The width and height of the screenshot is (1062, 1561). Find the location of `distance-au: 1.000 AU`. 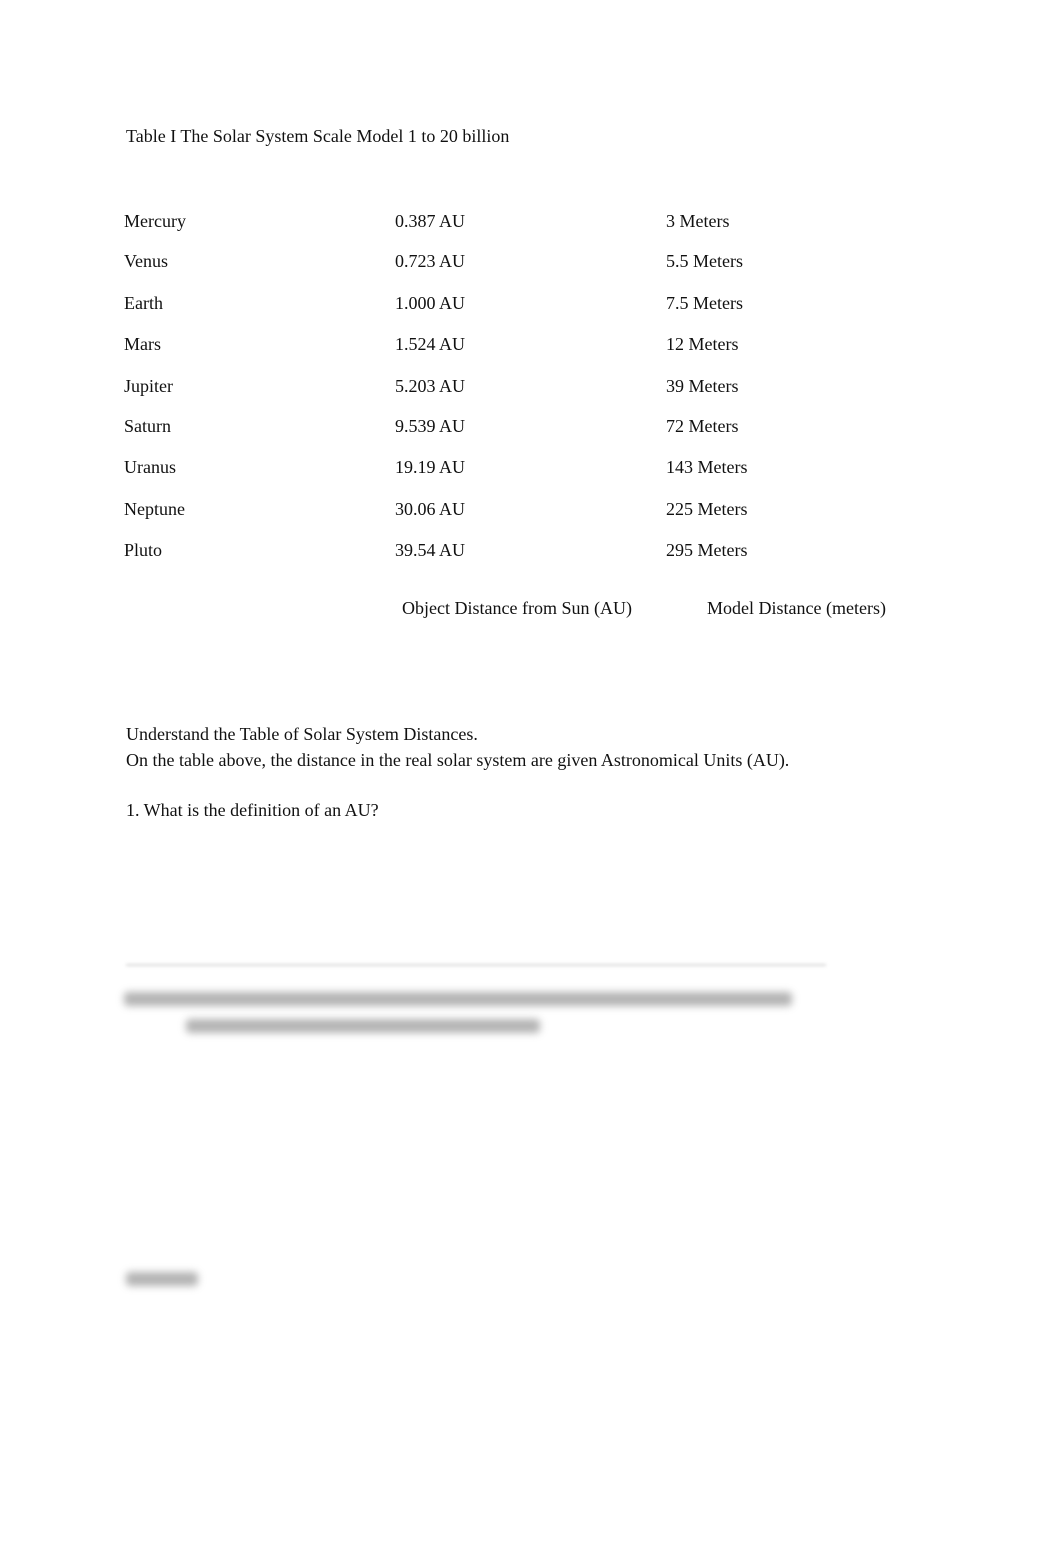

distance-au: 1.000 AU is located at coordinates (430, 303).